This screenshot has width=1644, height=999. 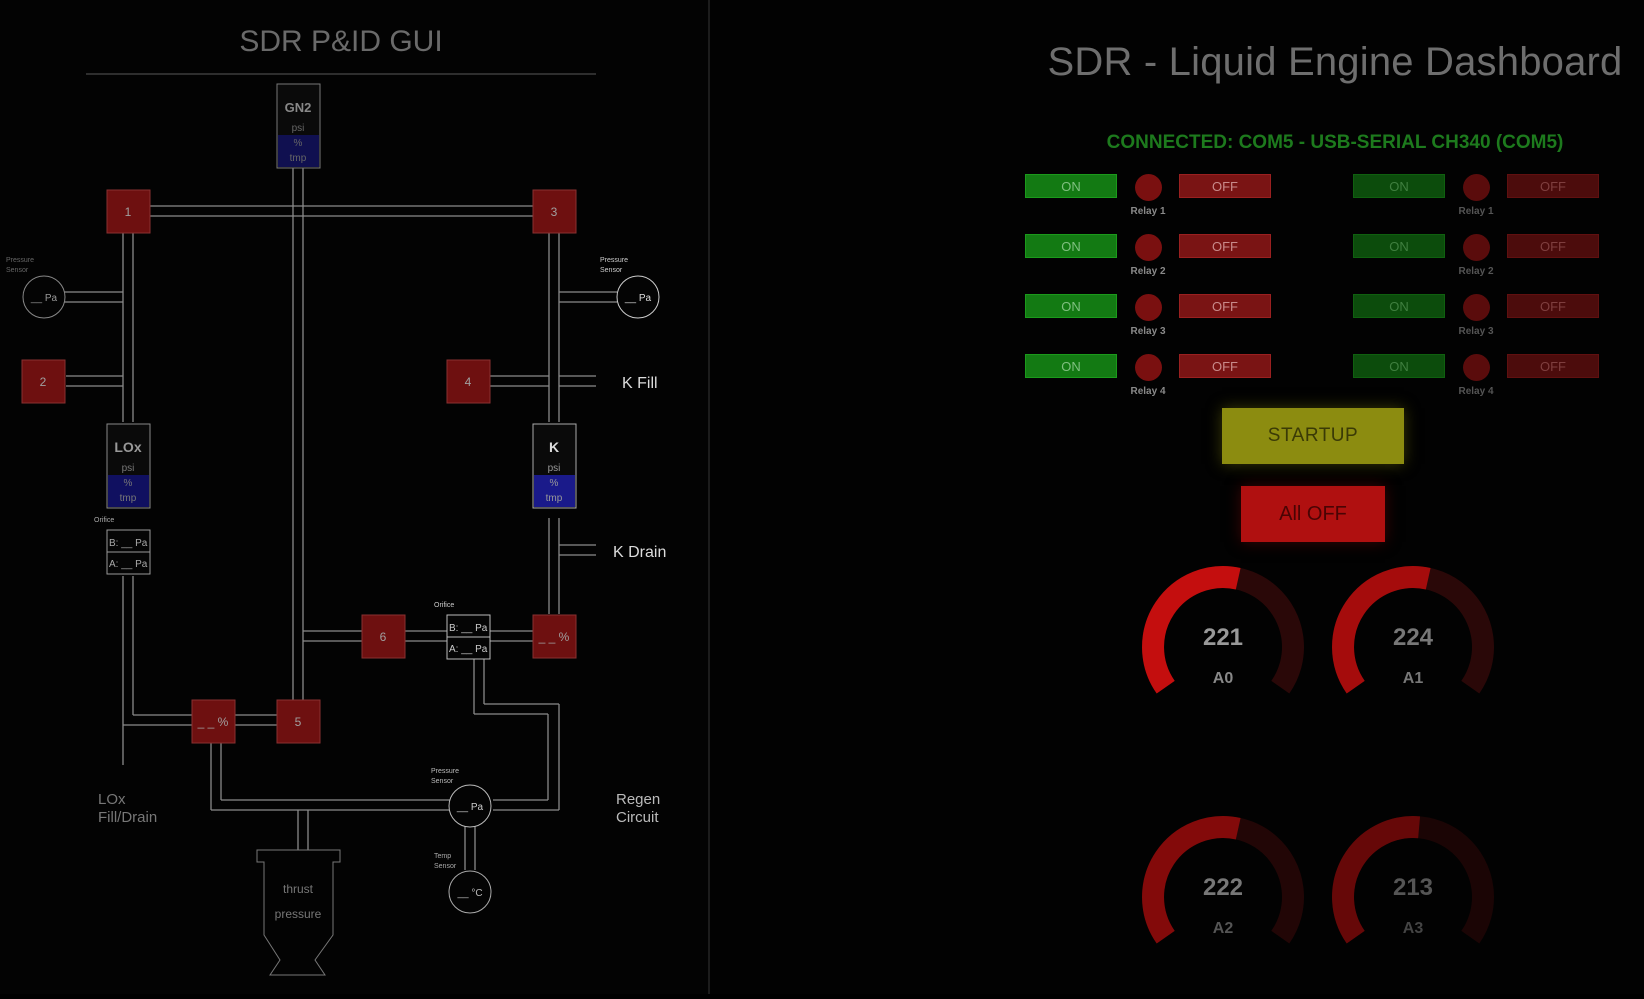 I want to click on svg-text: 4, so click(x=468, y=382).